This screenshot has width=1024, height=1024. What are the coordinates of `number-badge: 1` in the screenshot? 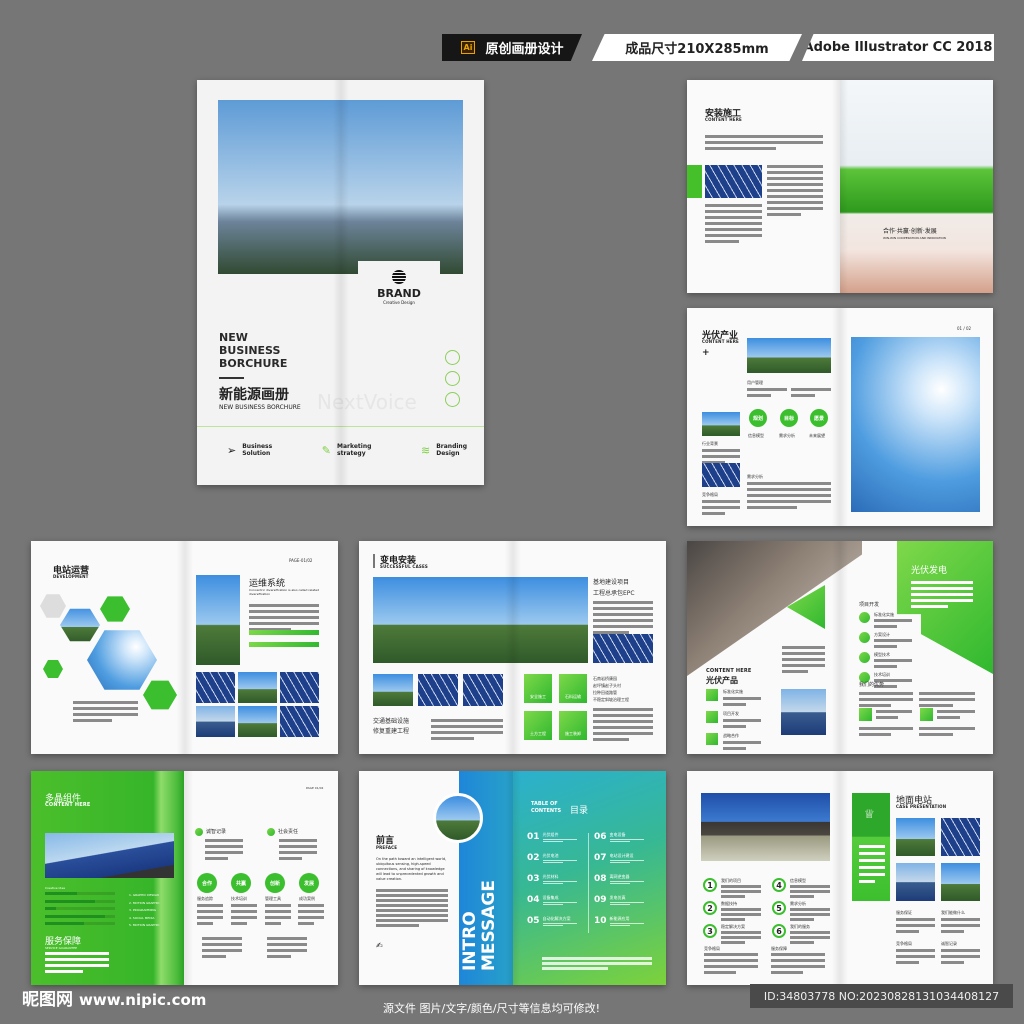 It's located at (710, 885).